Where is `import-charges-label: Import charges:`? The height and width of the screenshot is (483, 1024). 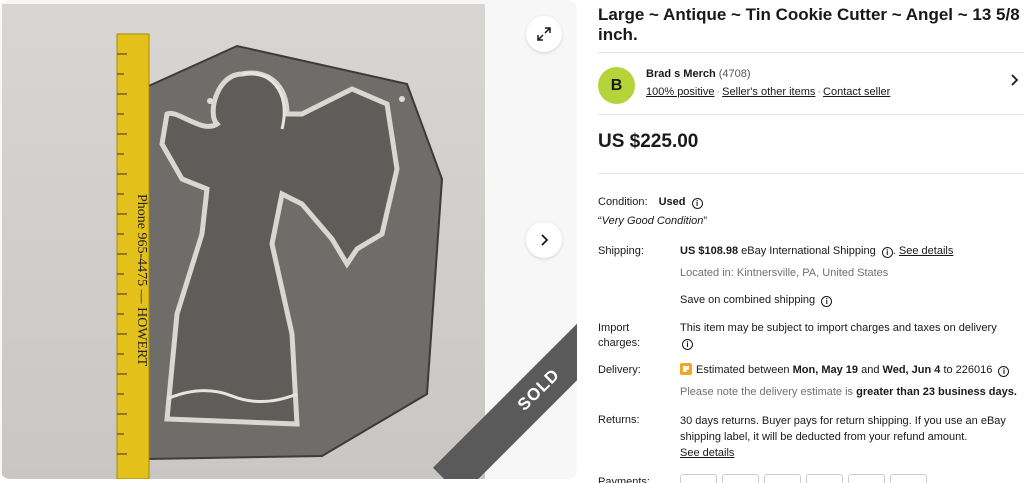 import-charges-label: Import charges: is located at coordinates (619, 335).